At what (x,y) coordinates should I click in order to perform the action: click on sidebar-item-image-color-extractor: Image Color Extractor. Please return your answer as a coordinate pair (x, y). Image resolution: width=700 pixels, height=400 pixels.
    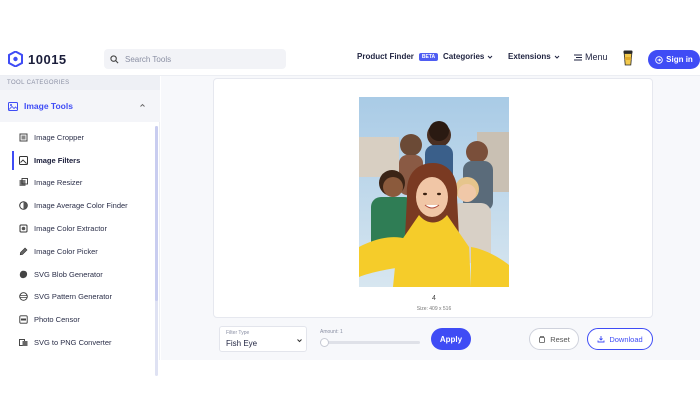
    Looking at the image, I should click on (85, 228).